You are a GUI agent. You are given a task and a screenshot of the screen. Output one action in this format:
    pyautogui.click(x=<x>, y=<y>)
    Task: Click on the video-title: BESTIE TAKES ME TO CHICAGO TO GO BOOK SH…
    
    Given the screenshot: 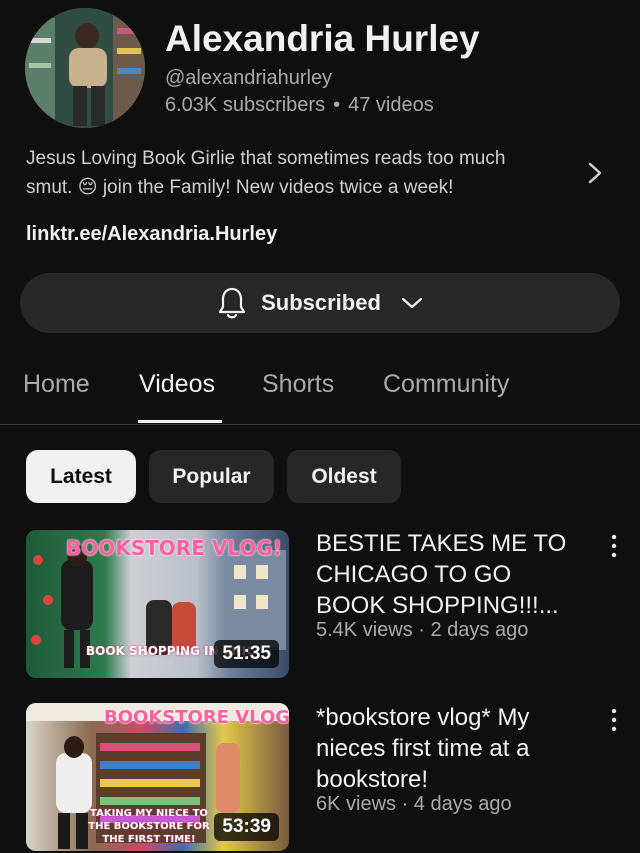 What is the action you would take?
    pyautogui.click(x=451, y=574)
    